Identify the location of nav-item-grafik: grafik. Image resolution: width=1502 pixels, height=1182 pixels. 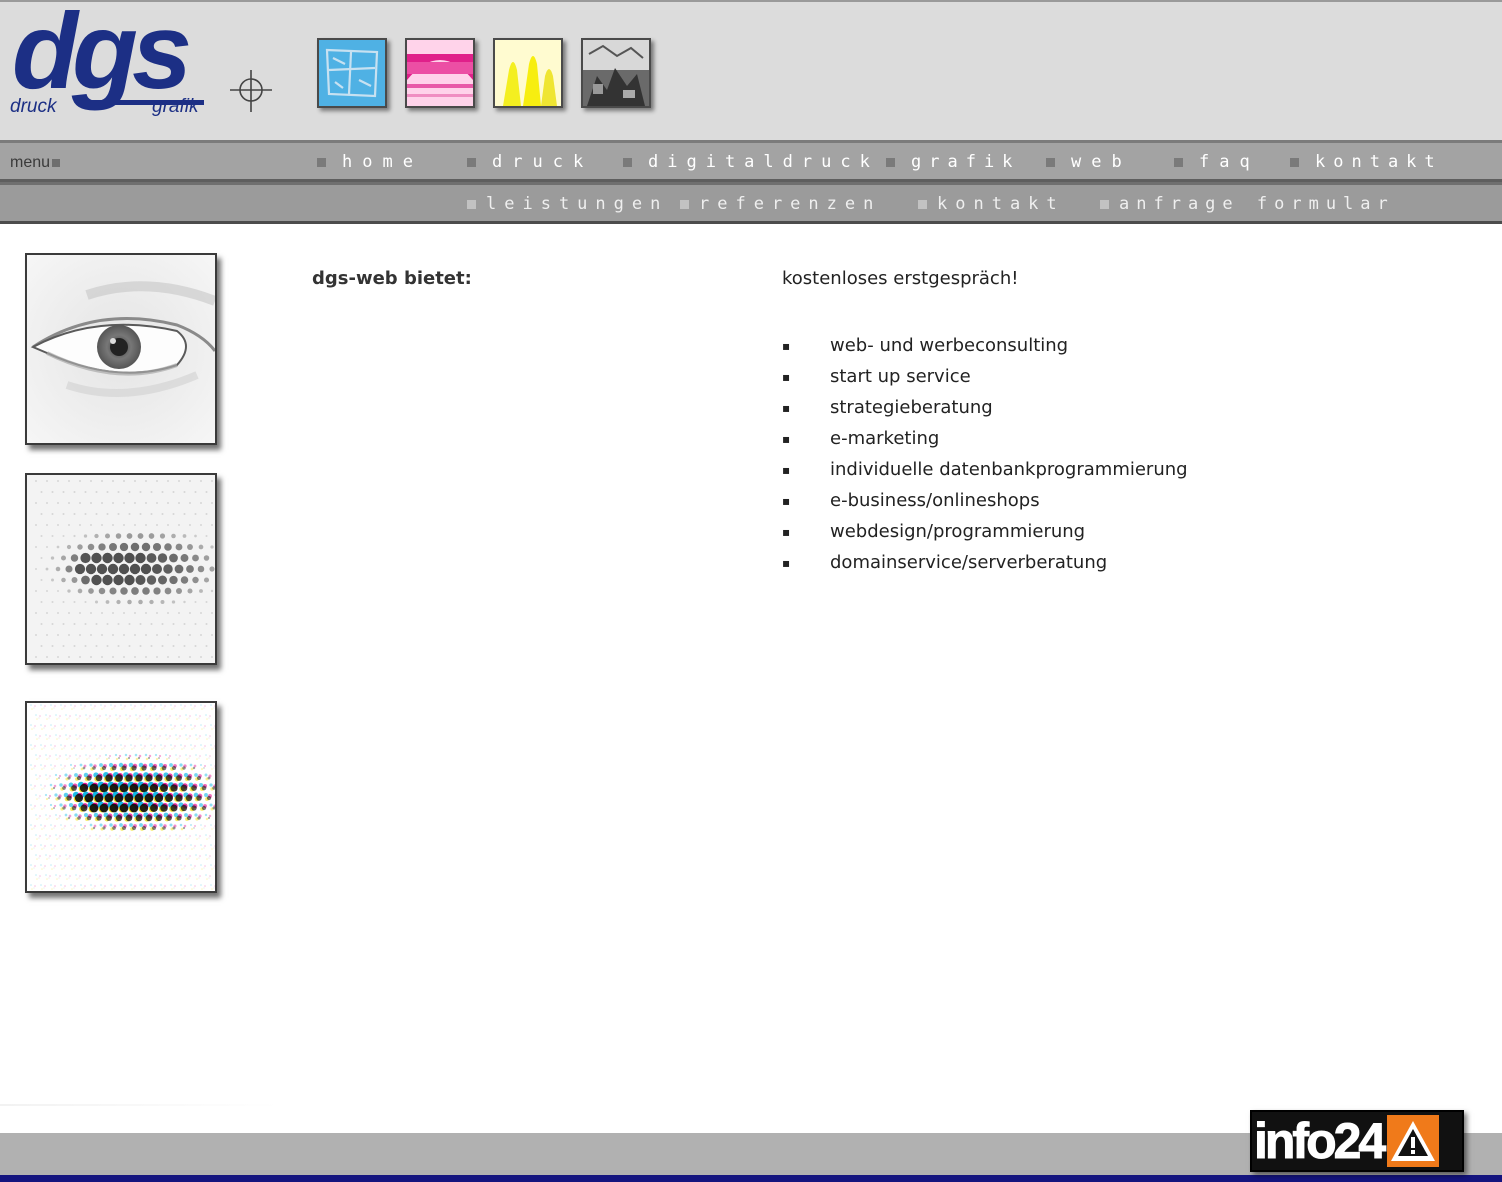
(953, 162).